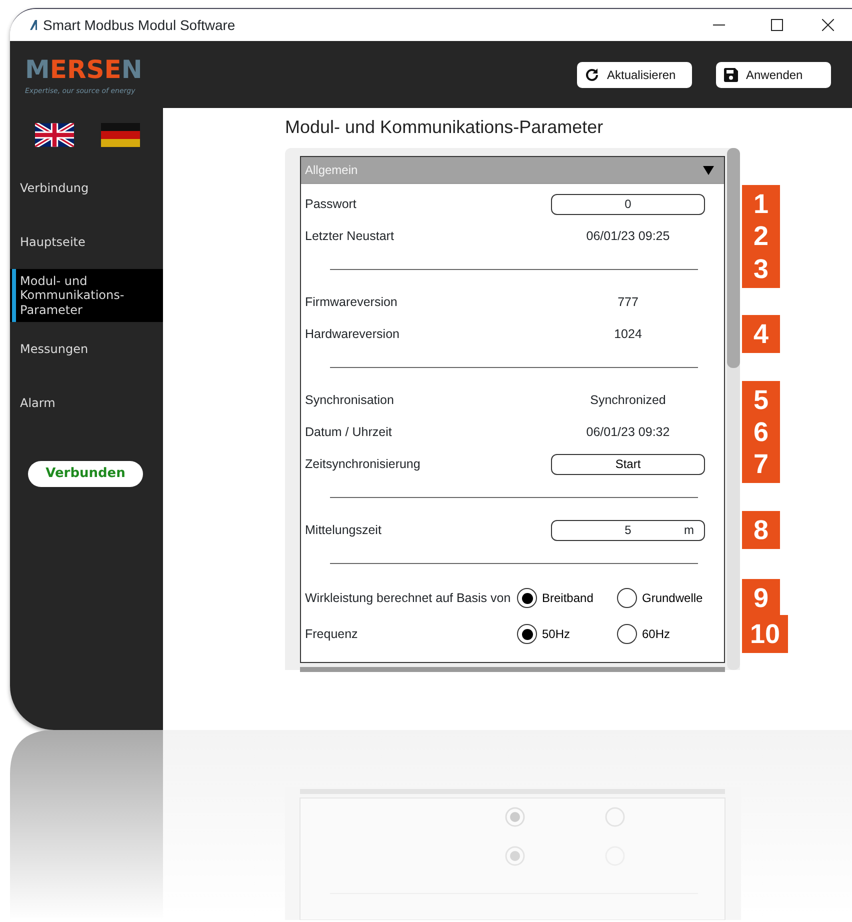 The height and width of the screenshot is (922, 852). Describe the element at coordinates (628, 432) in the screenshot. I see `field-value: 06/01/23 09:32` at that location.